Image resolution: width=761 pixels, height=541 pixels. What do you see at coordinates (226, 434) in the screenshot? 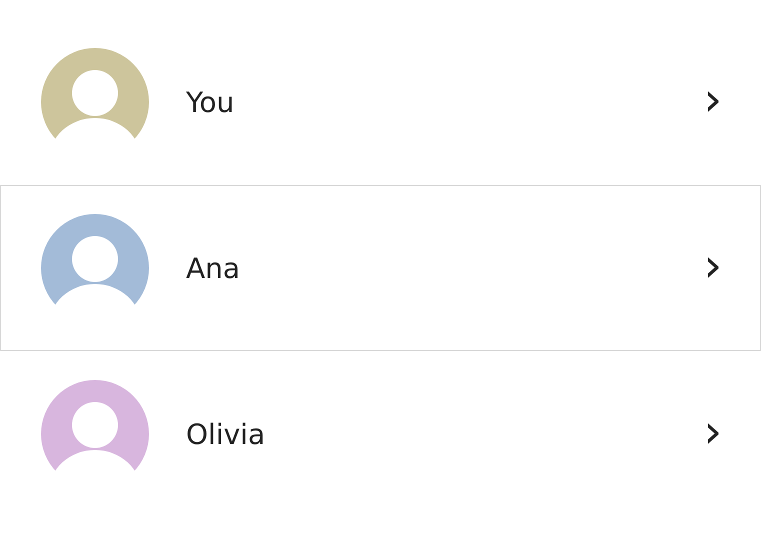
I see `contact-name: Olivia` at bounding box center [226, 434].